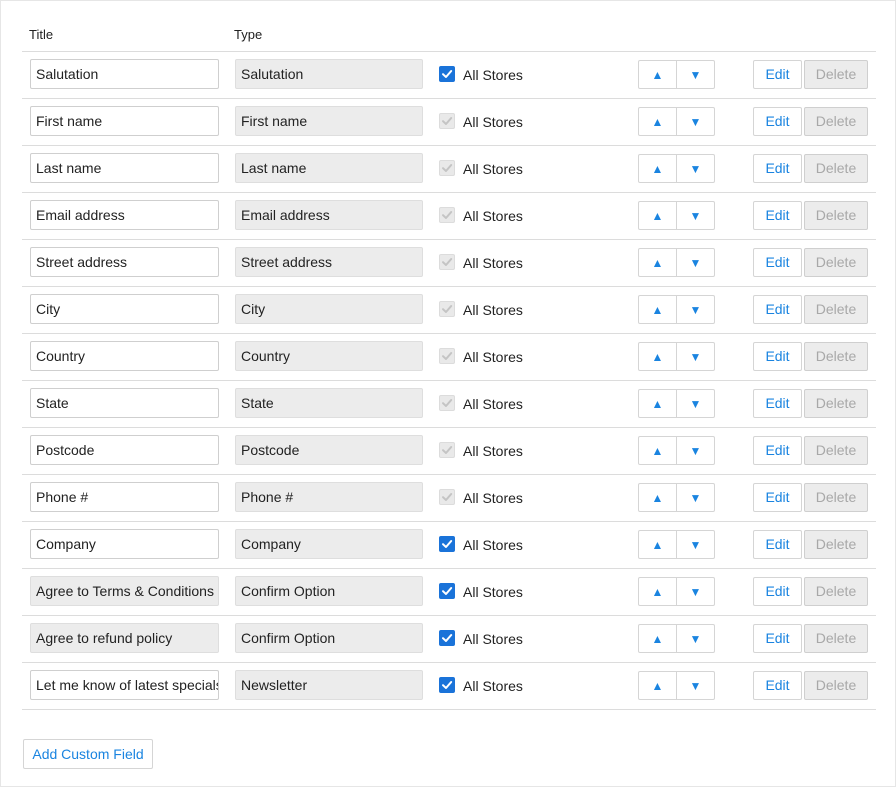  I want to click on title-input: Salutation, so click(124, 74).